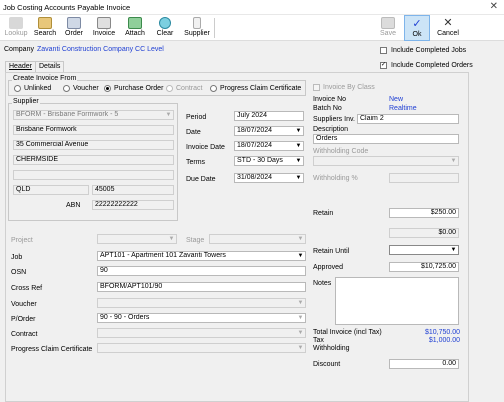  I want to click on job-value: APT101 - Apartment 101 Zavanti Towers, so click(163, 255).